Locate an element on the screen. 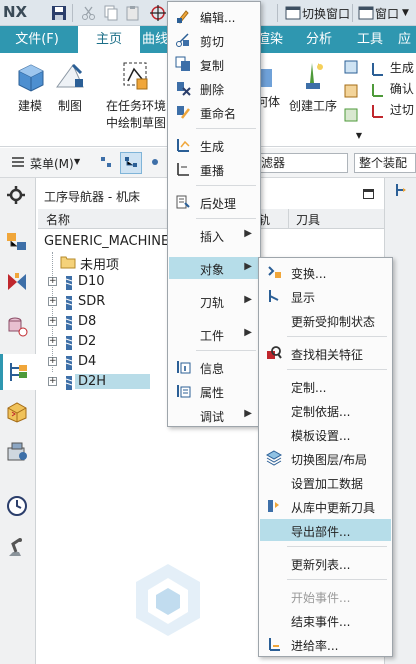  create-operation-button: 创建工序 is located at coordinates (313, 86).